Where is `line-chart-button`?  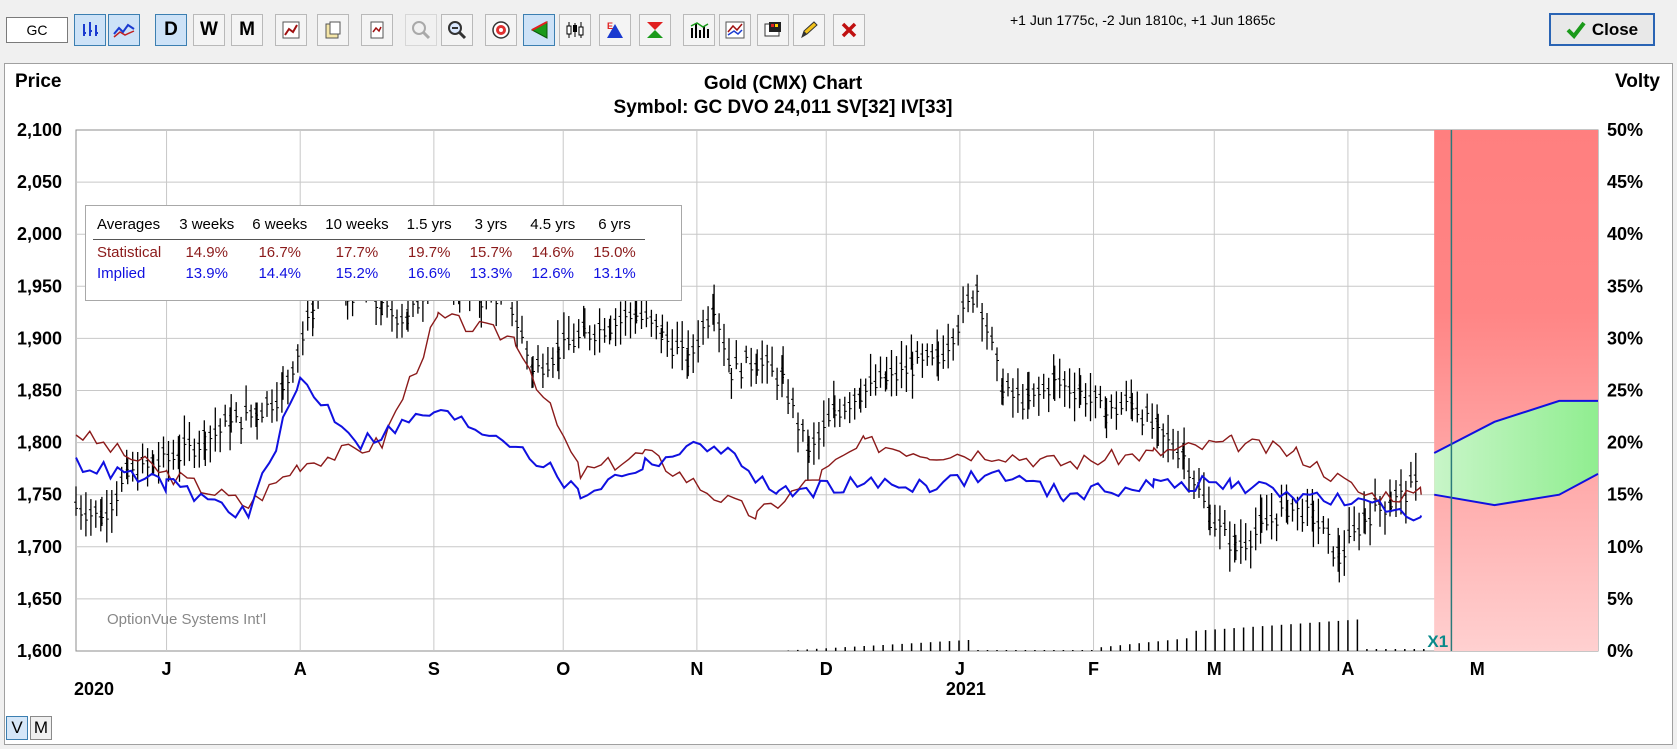
line-chart-button is located at coordinates (124, 30).